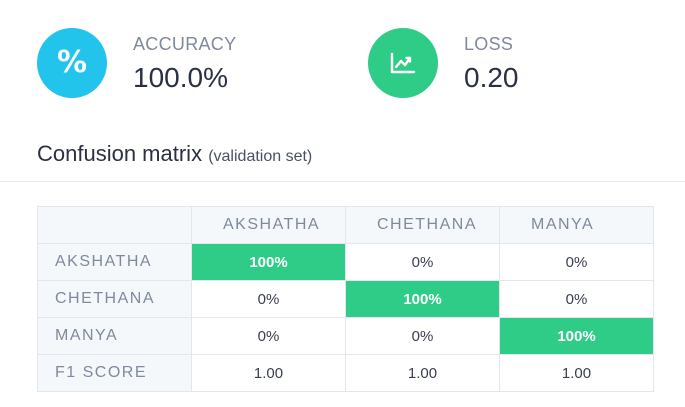 The width and height of the screenshot is (685, 407). What do you see at coordinates (342, 181) in the screenshot?
I see `divider` at bounding box center [342, 181].